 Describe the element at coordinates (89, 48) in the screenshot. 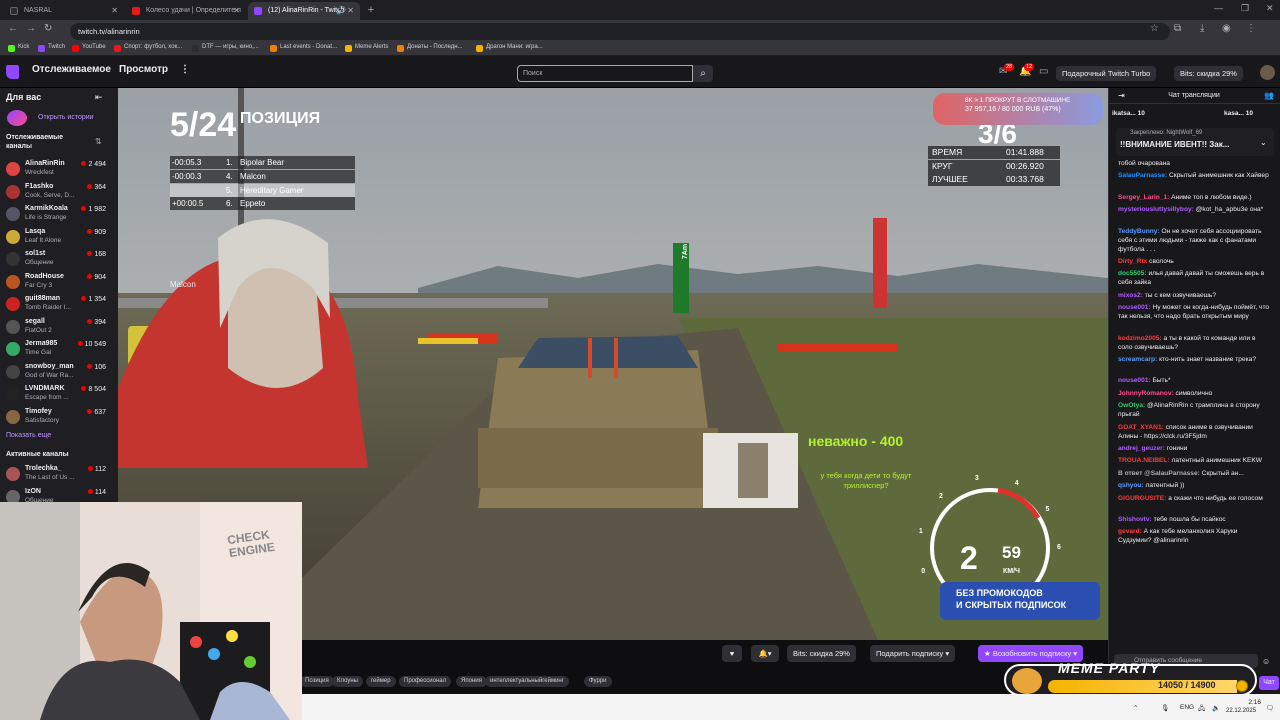

I see `bookmark-item: YouTube` at that location.